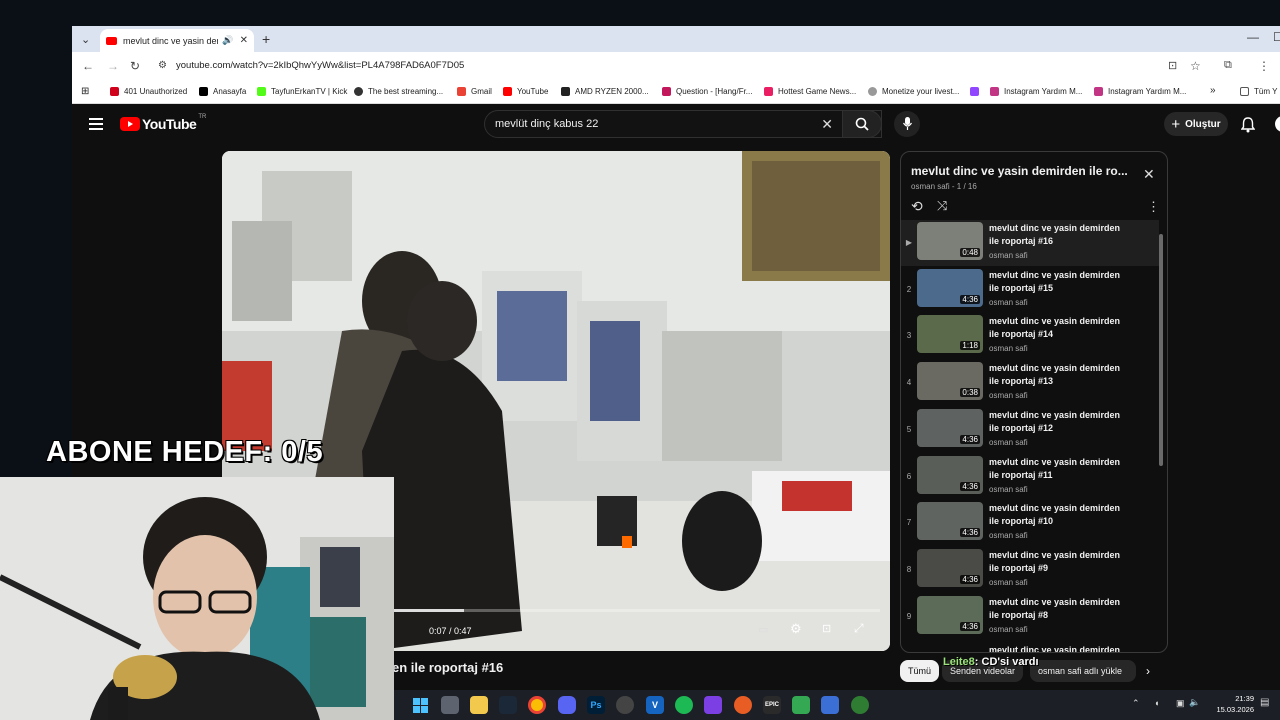 This screenshot has width=1280, height=720. I want to click on twitch-bookmark-icon, so click(977, 91).